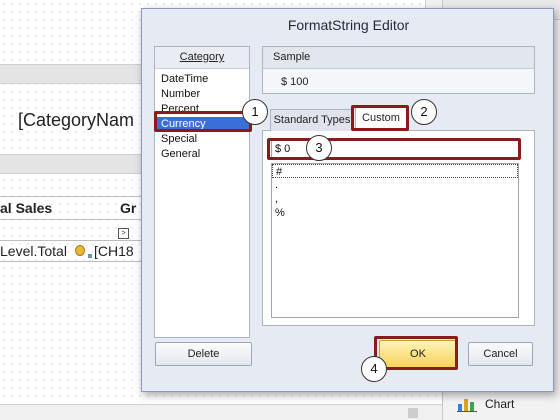  I want to click on sample-value: $ 100, so click(295, 82).